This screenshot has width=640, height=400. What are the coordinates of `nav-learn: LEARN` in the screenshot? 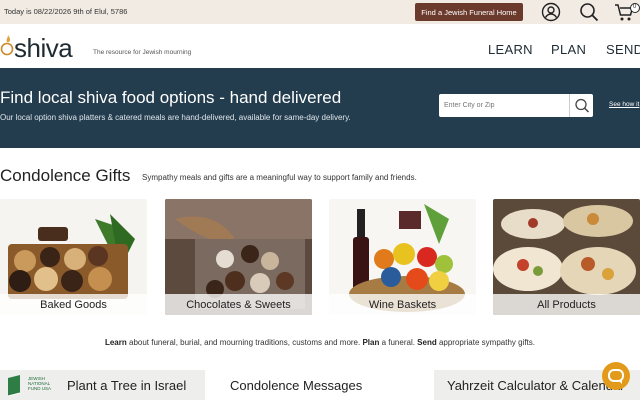 It's located at (510, 49).